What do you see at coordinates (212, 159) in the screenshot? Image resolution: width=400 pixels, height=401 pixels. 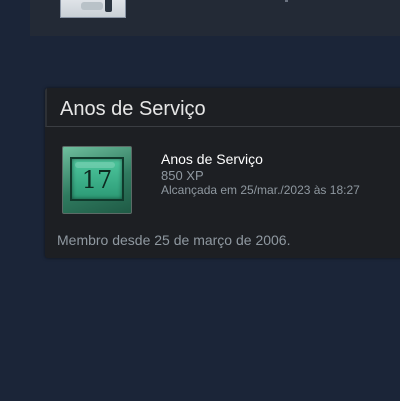 I see `badge-name: Anos de Serviço` at bounding box center [212, 159].